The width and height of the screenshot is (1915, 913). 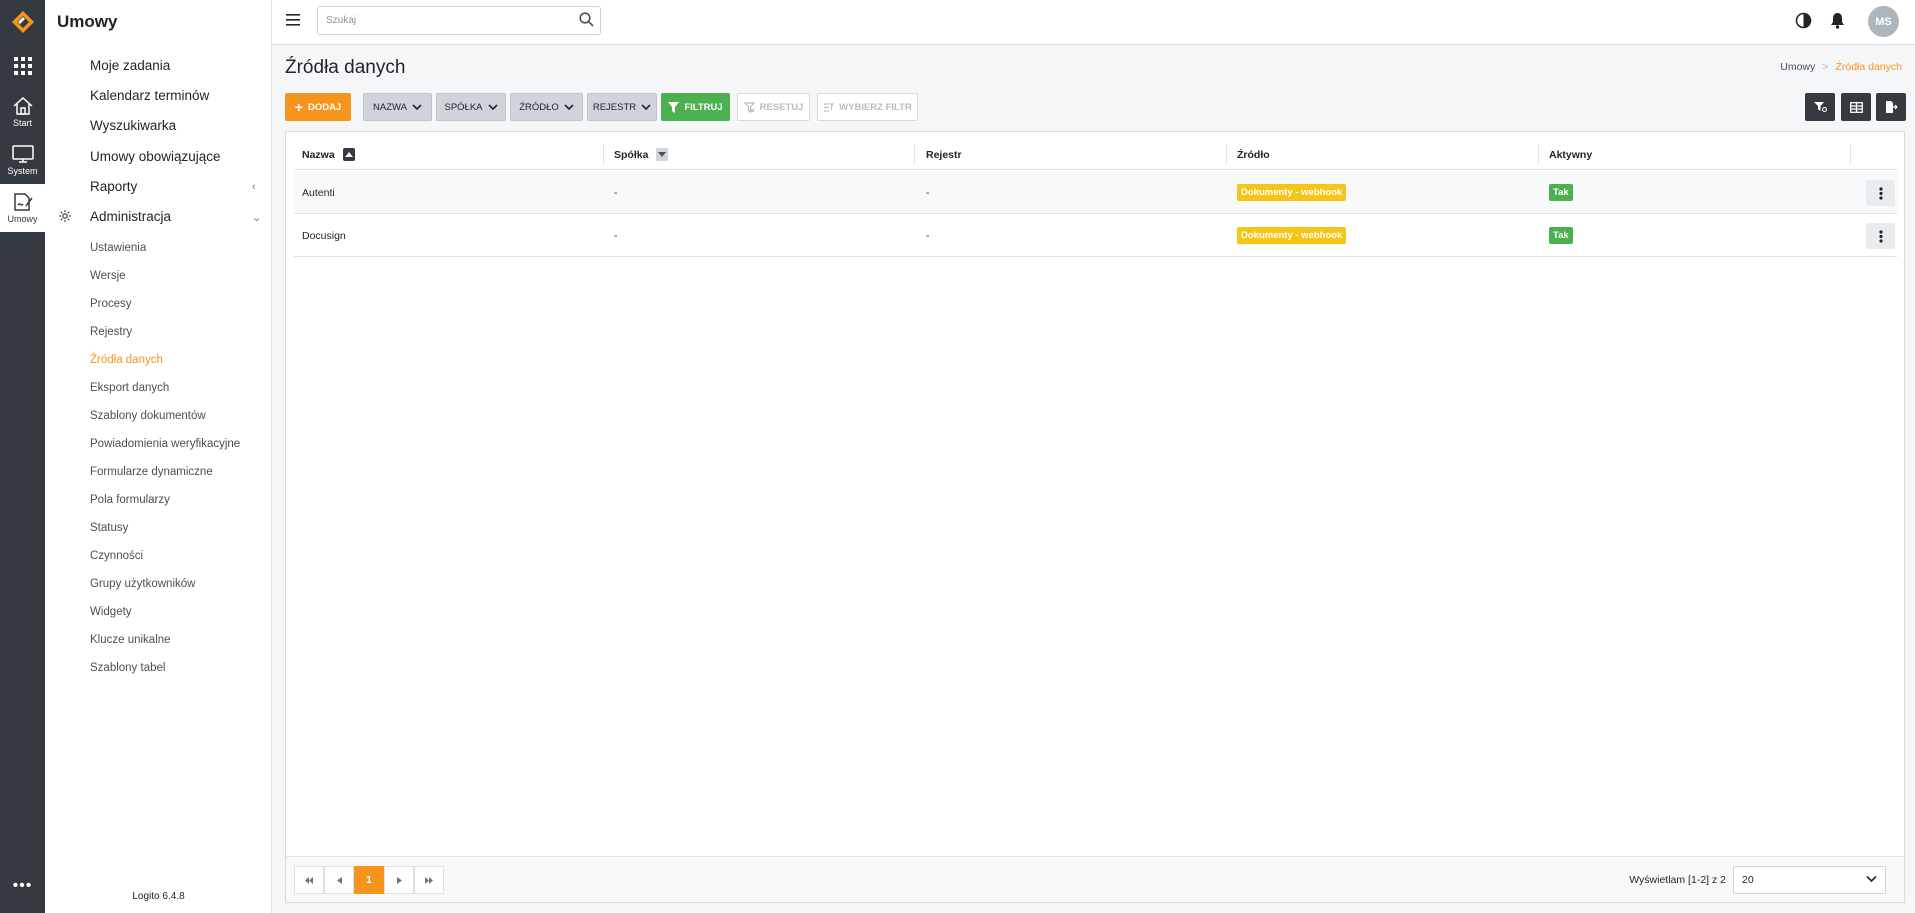 I want to click on plus-icon: +, so click(x=298, y=107).